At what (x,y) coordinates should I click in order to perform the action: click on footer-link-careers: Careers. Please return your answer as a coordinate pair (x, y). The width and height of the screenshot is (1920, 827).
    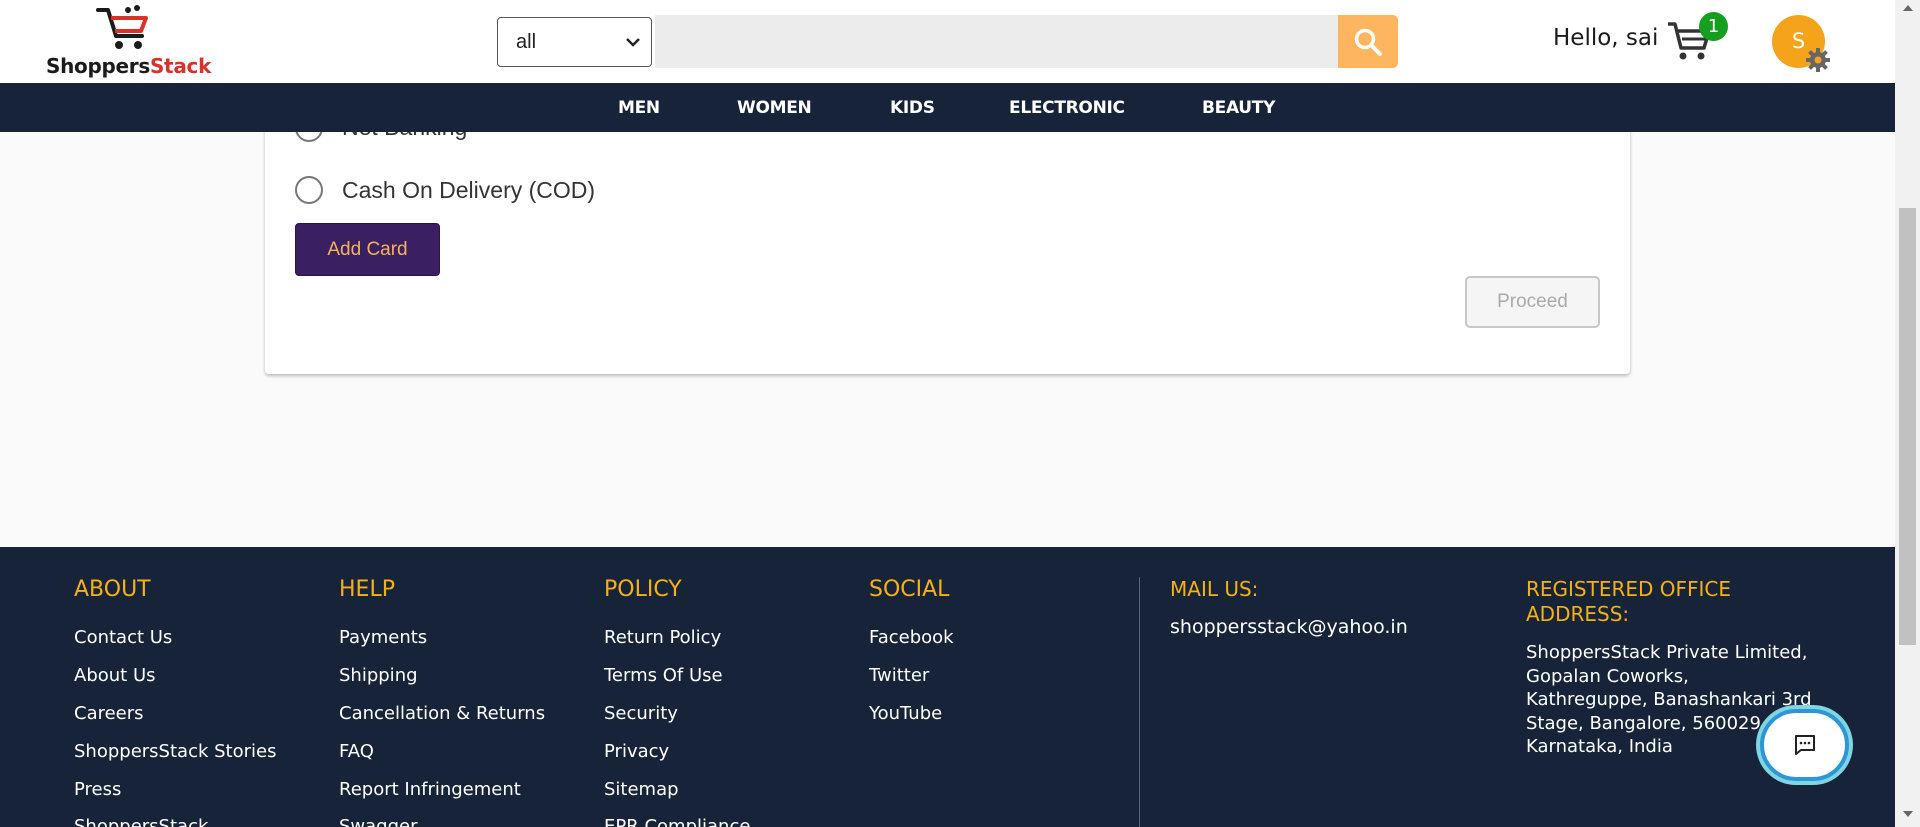
    Looking at the image, I should click on (109, 713).